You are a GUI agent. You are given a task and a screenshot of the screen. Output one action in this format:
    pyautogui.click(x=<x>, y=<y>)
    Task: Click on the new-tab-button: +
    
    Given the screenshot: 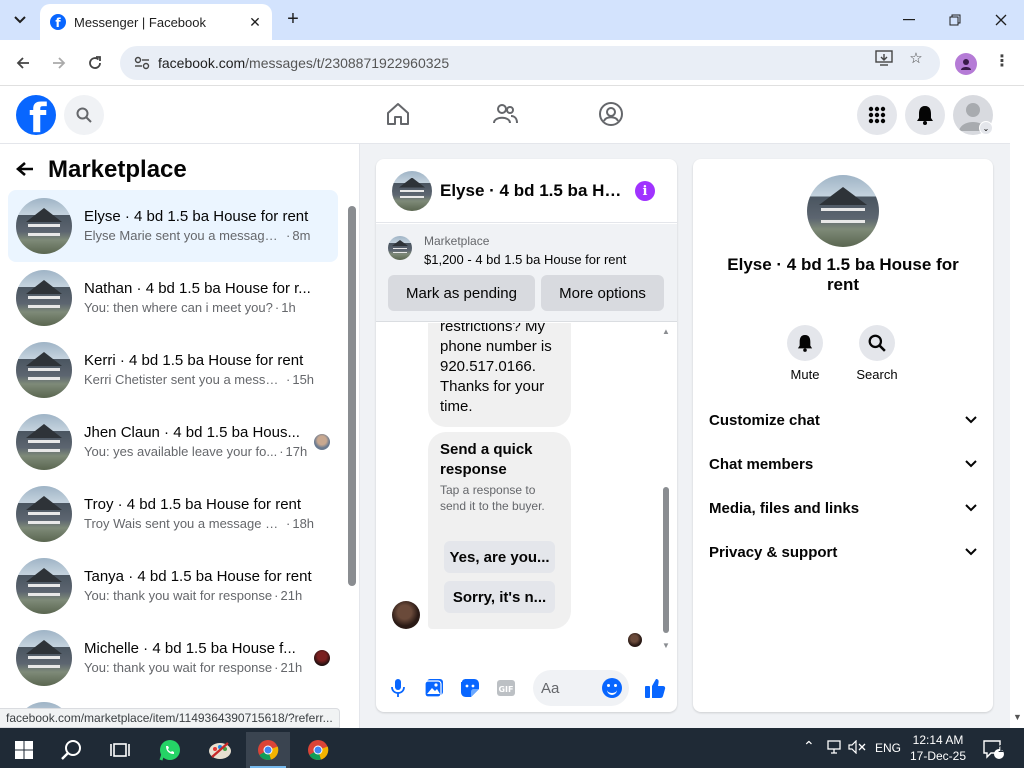 What is the action you would take?
    pyautogui.click(x=293, y=19)
    